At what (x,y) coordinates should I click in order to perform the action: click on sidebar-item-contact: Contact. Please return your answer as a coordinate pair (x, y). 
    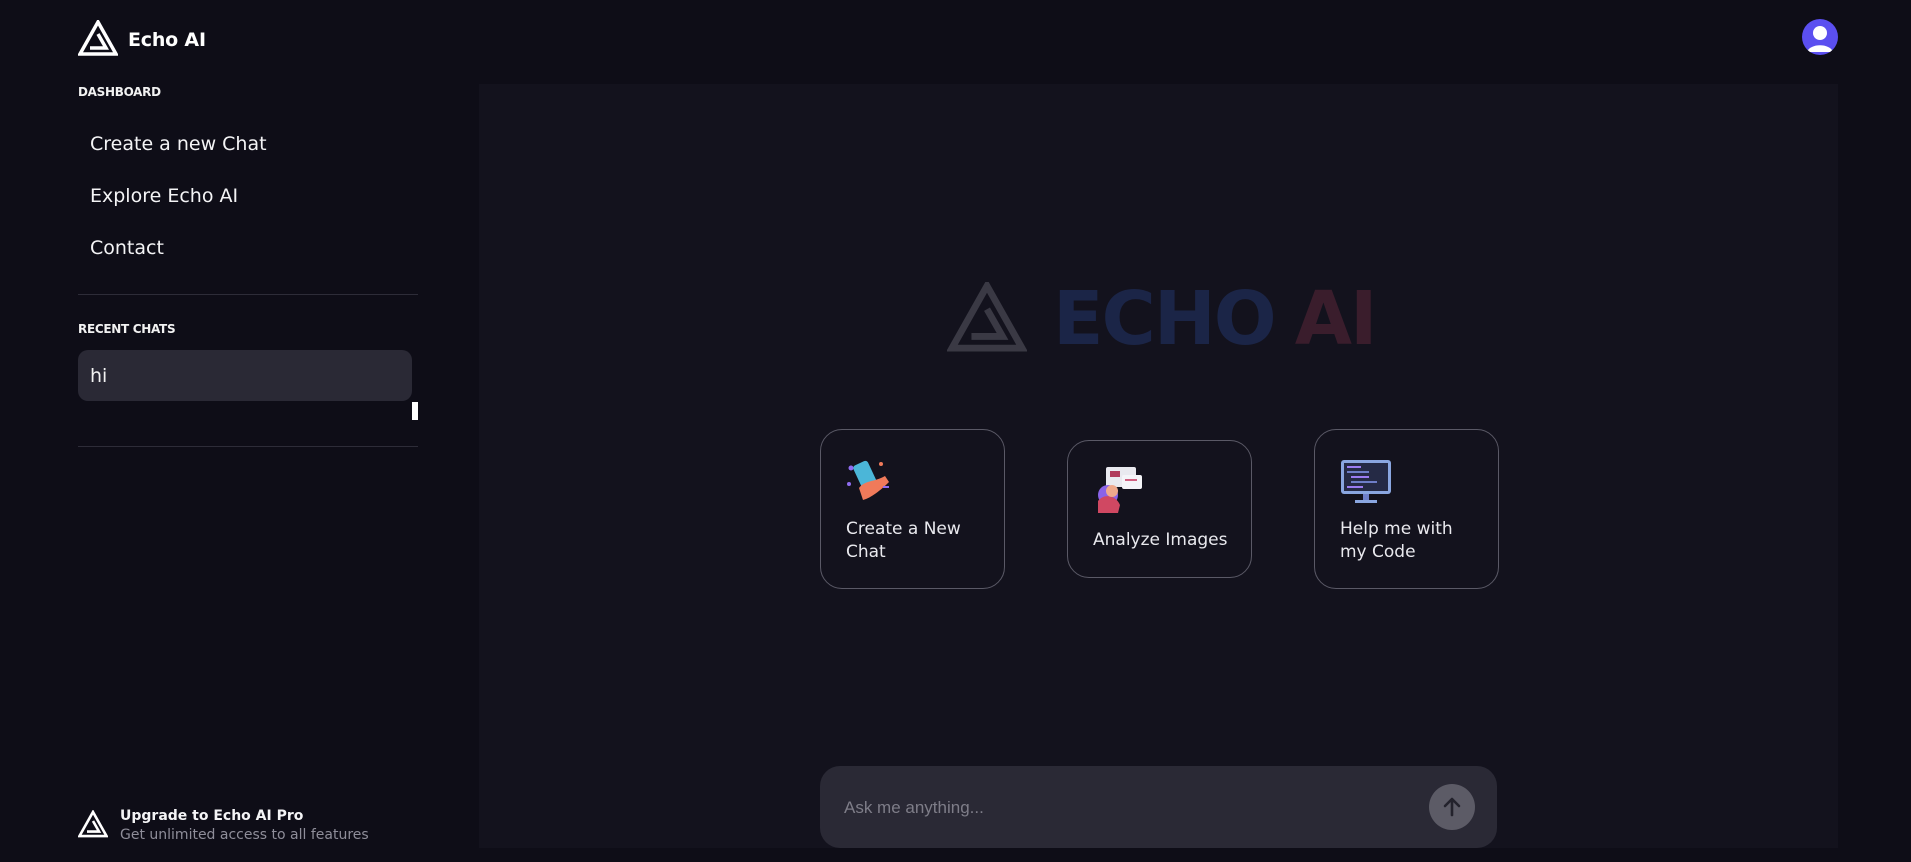
    Looking at the image, I should click on (248, 248).